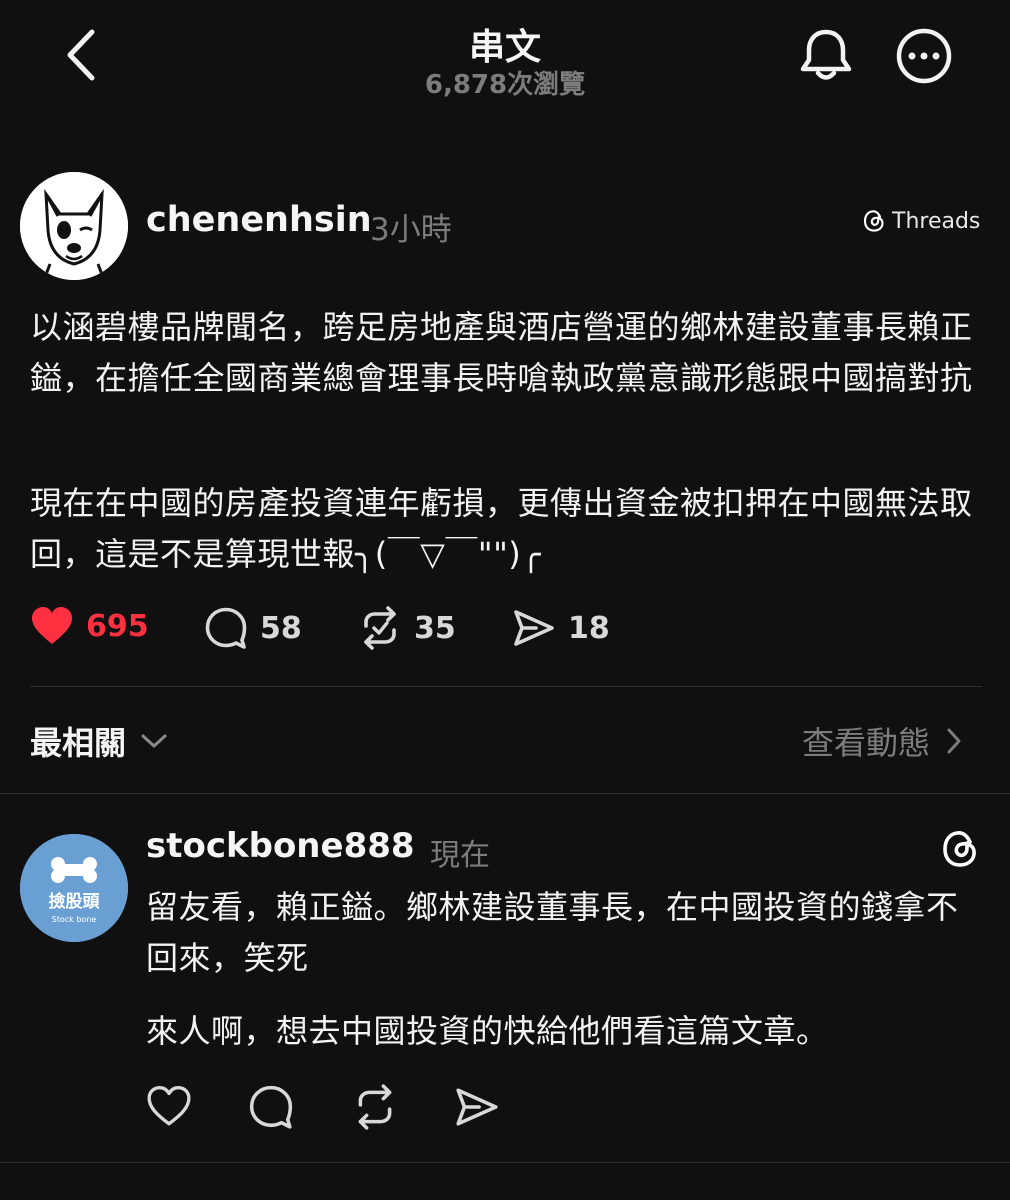 Image resolution: width=1010 pixels, height=1200 pixels. I want to click on view-activity-link: 查看動態, so click(882, 741).